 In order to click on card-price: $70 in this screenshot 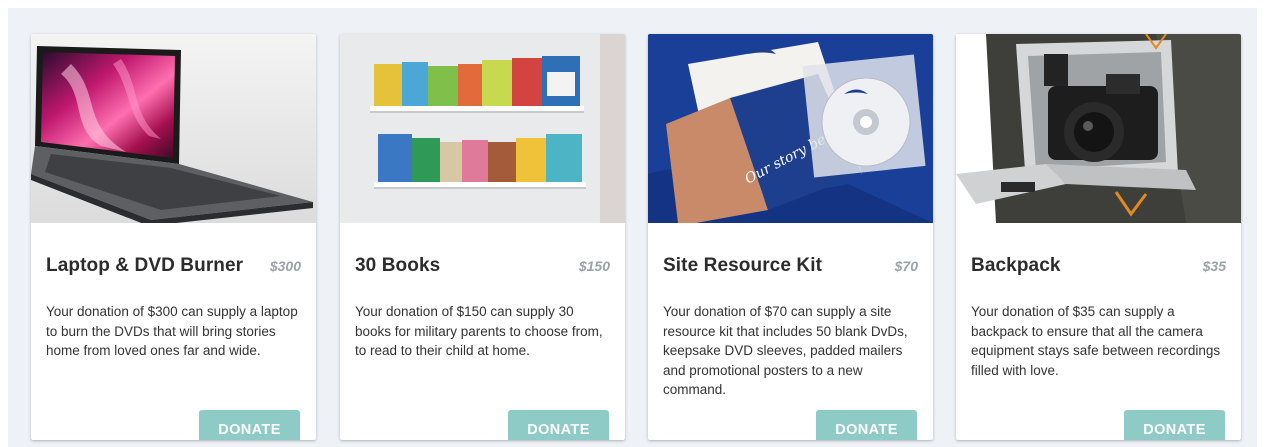, I will do `click(906, 266)`.